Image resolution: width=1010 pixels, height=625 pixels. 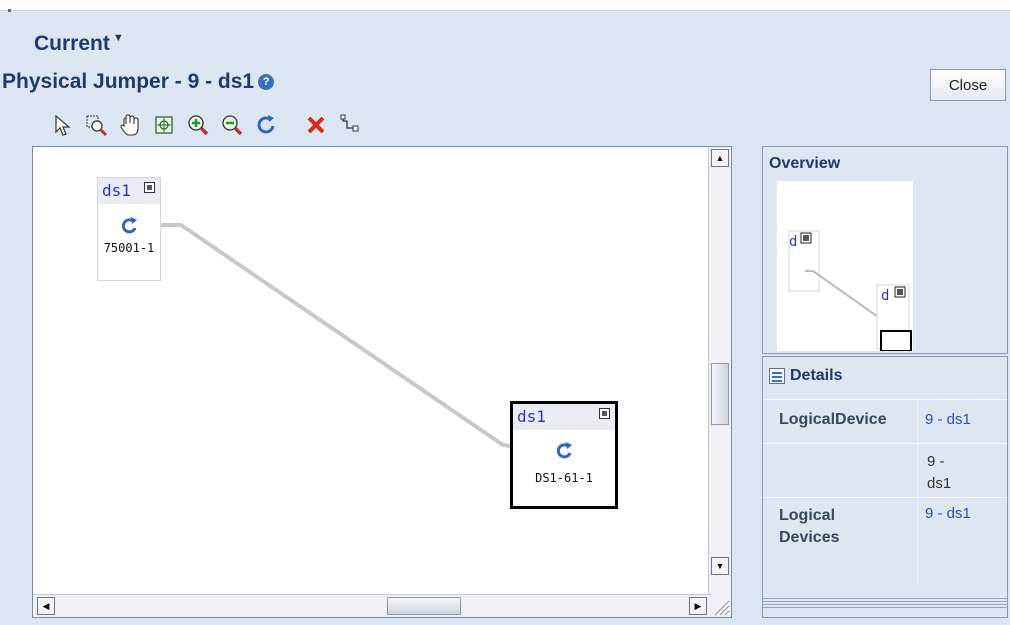 I want to click on diagram-node: ds1 75001-1, so click(x=129, y=229).